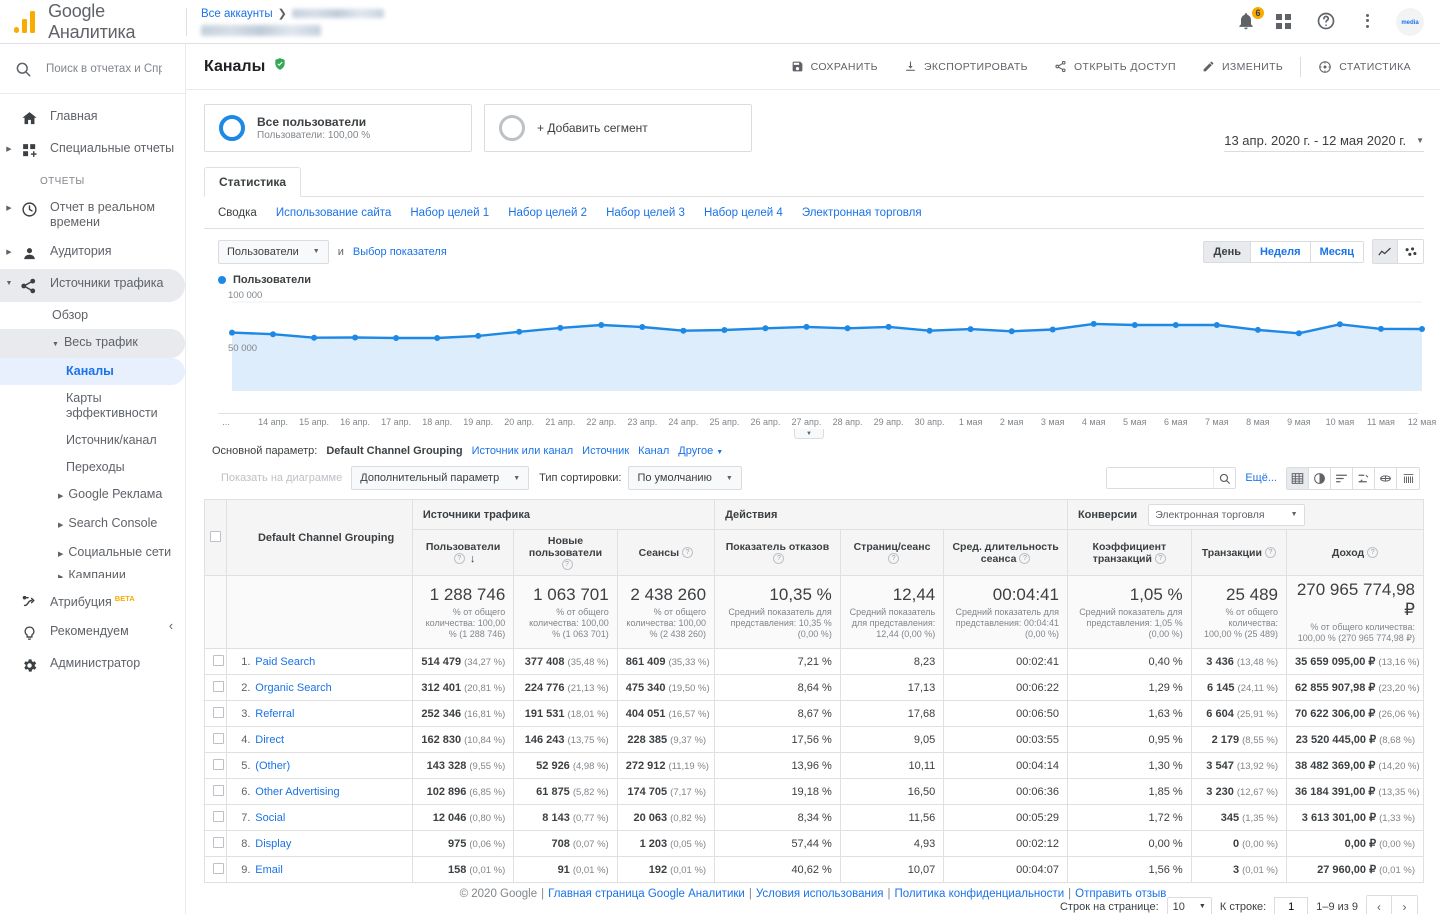  I want to click on column-transactions: Транзакции?, so click(1239, 552).